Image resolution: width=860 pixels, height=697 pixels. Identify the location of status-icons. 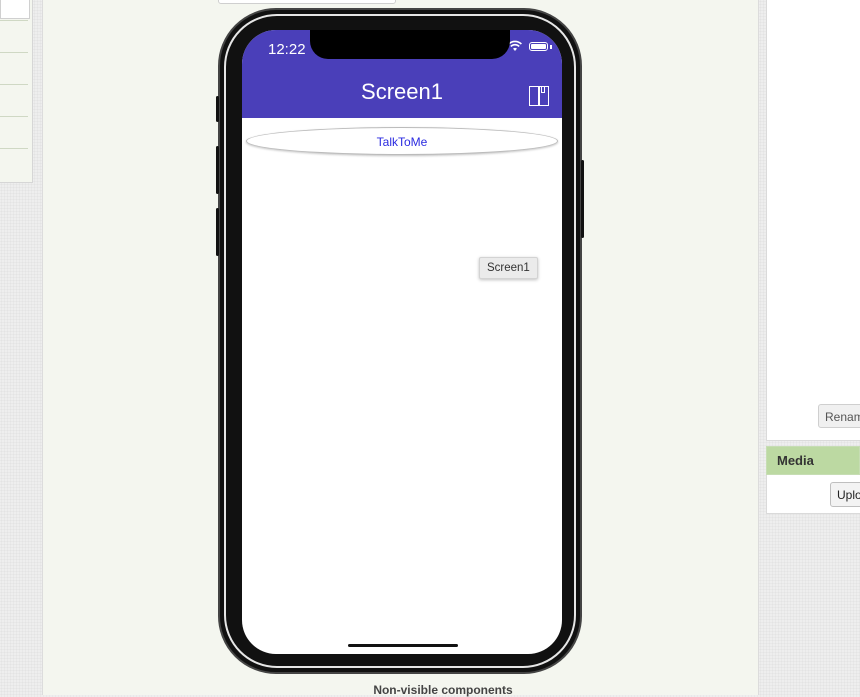
(531, 47).